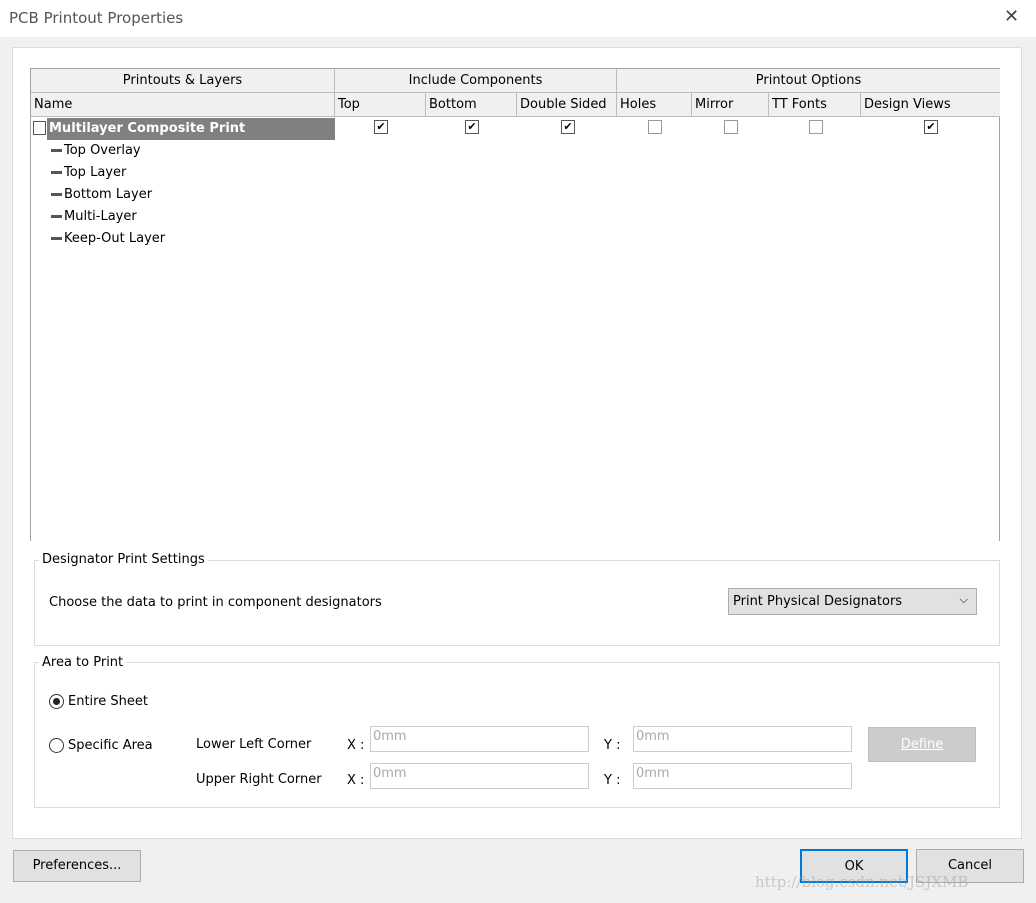 The width and height of the screenshot is (1036, 903). I want to click on column-header-tt-fonts: TT Fonts, so click(815, 105).